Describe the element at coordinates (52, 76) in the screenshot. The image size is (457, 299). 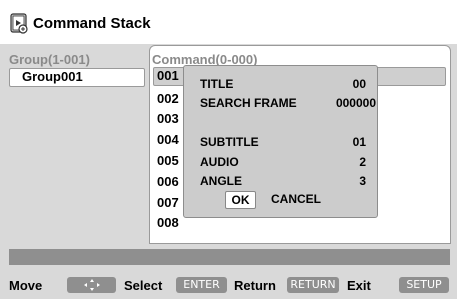
I see `group-item-label: Group001` at that location.